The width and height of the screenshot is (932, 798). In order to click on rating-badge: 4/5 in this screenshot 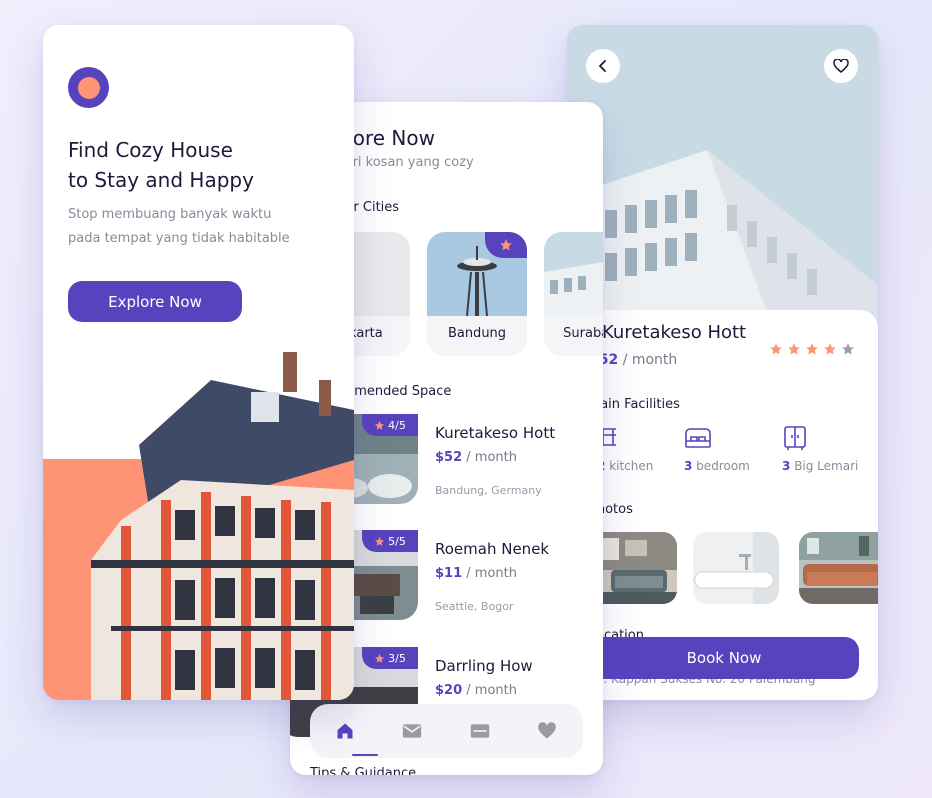, I will do `click(390, 425)`.